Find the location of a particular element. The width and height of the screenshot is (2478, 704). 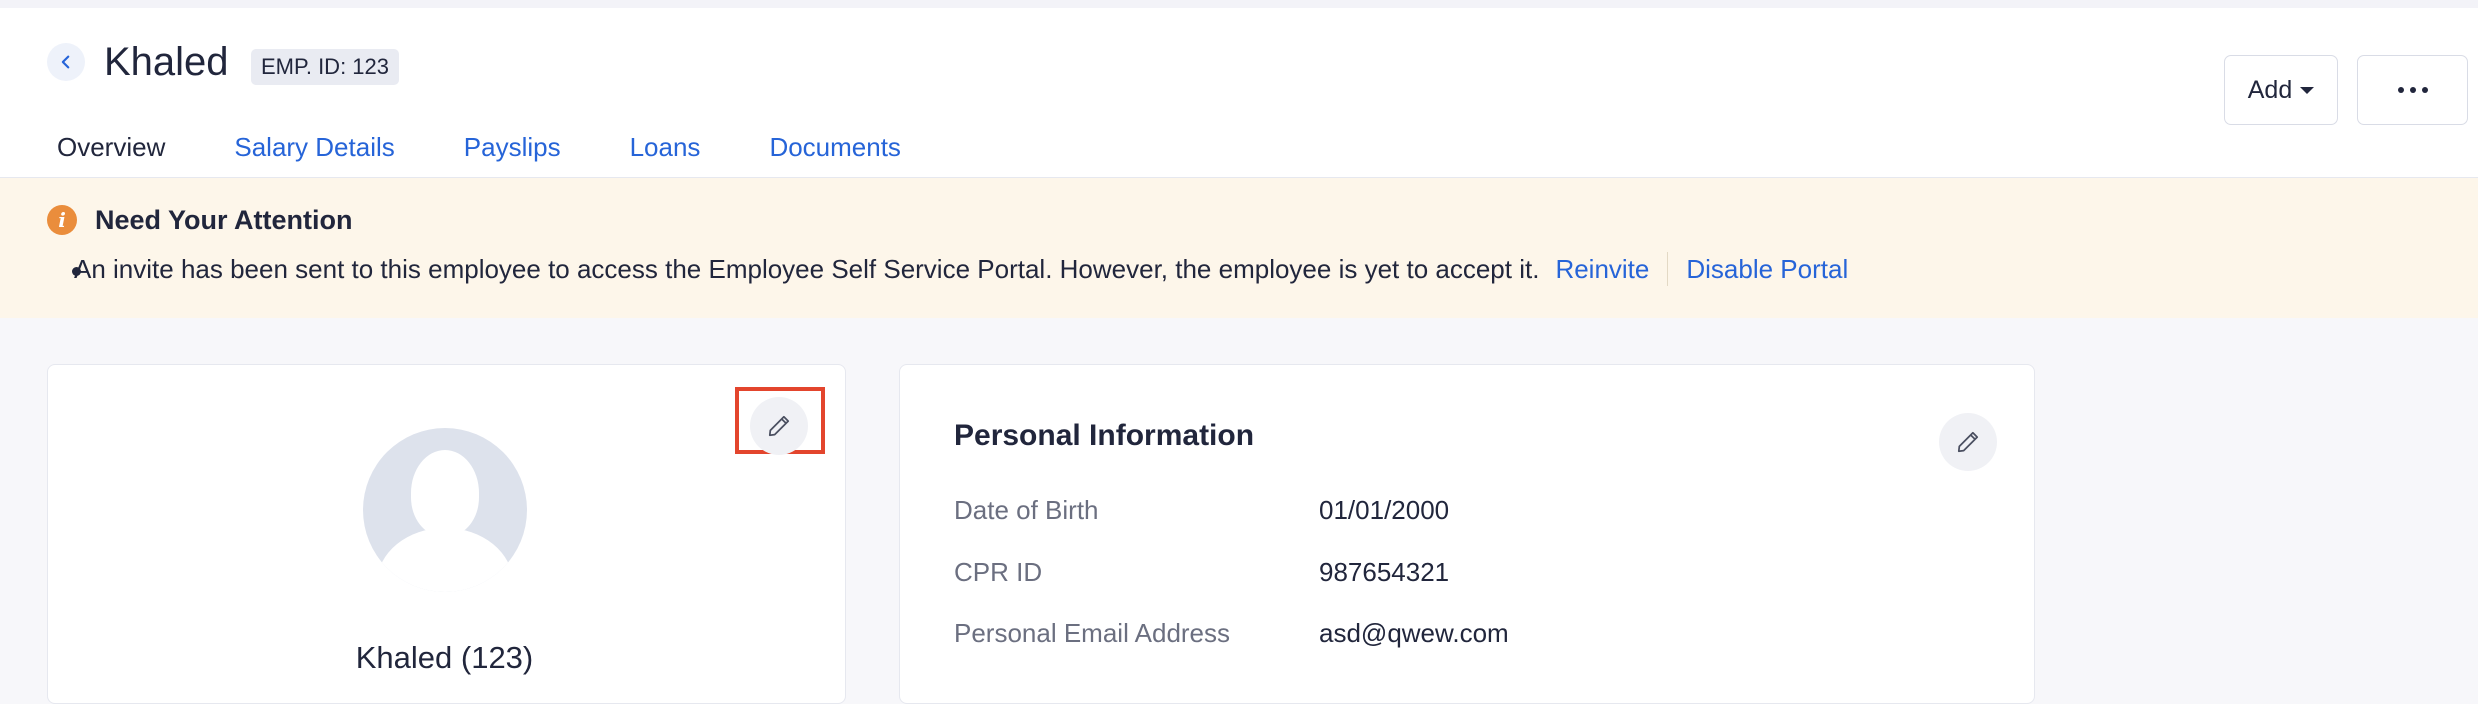

reinvite-link: Reinvite is located at coordinates (1612, 269).